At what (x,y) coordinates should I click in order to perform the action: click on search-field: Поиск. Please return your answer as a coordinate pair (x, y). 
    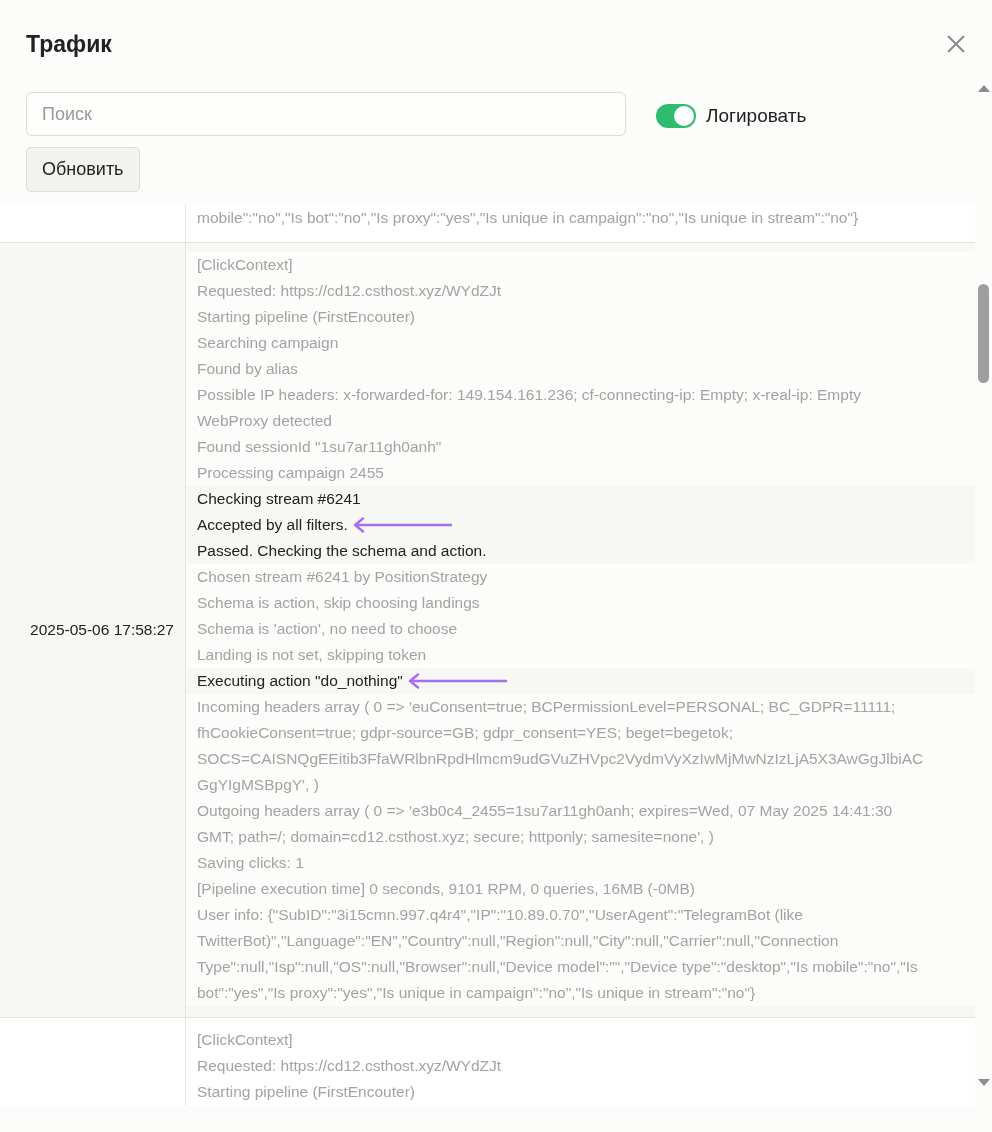
    Looking at the image, I should click on (326, 114).